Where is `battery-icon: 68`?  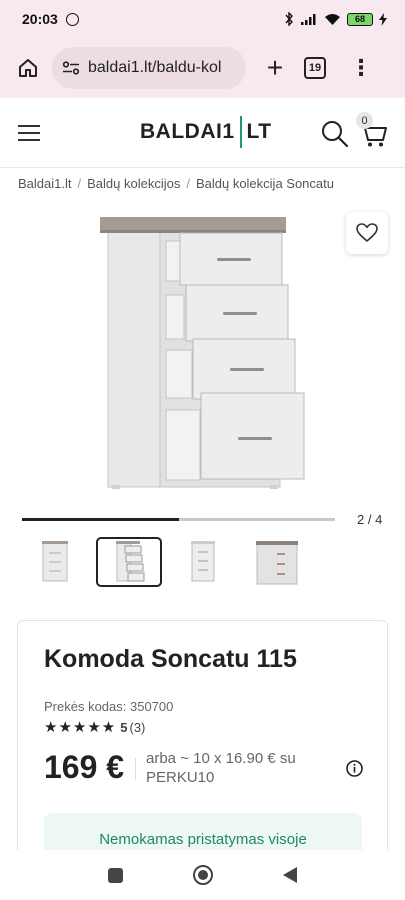
battery-icon: 68 is located at coordinates (360, 19).